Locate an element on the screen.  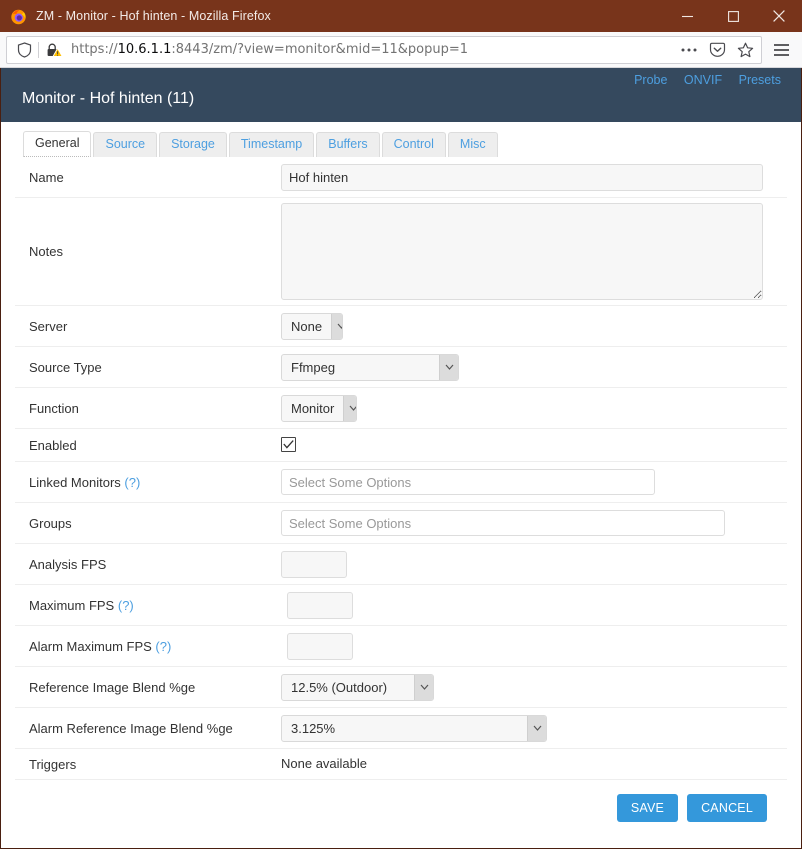
row-server: Server None is located at coordinates (401, 326).